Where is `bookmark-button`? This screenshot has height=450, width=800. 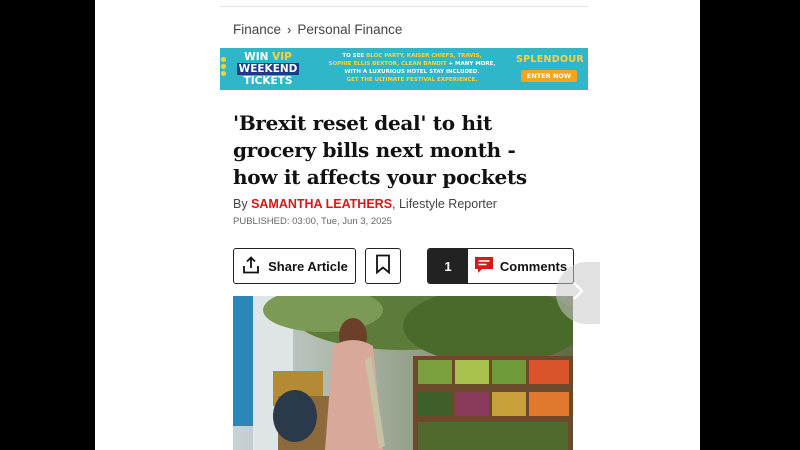 bookmark-button is located at coordinates (383, 266).